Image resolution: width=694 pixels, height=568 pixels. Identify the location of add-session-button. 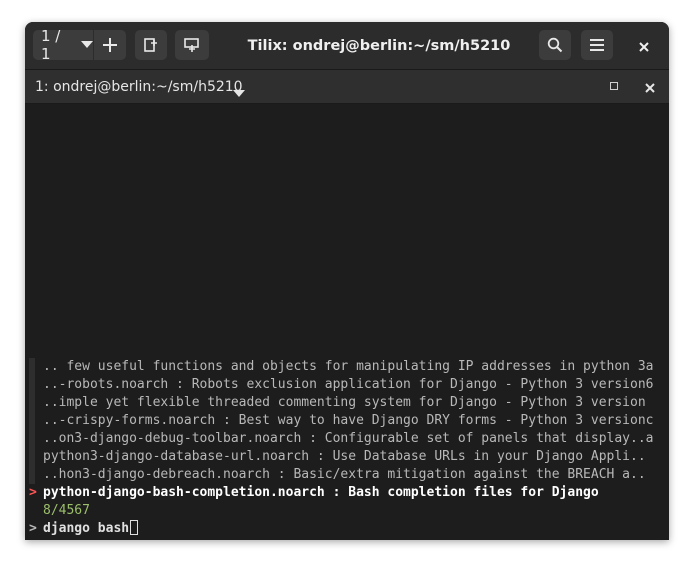
(110, 45).